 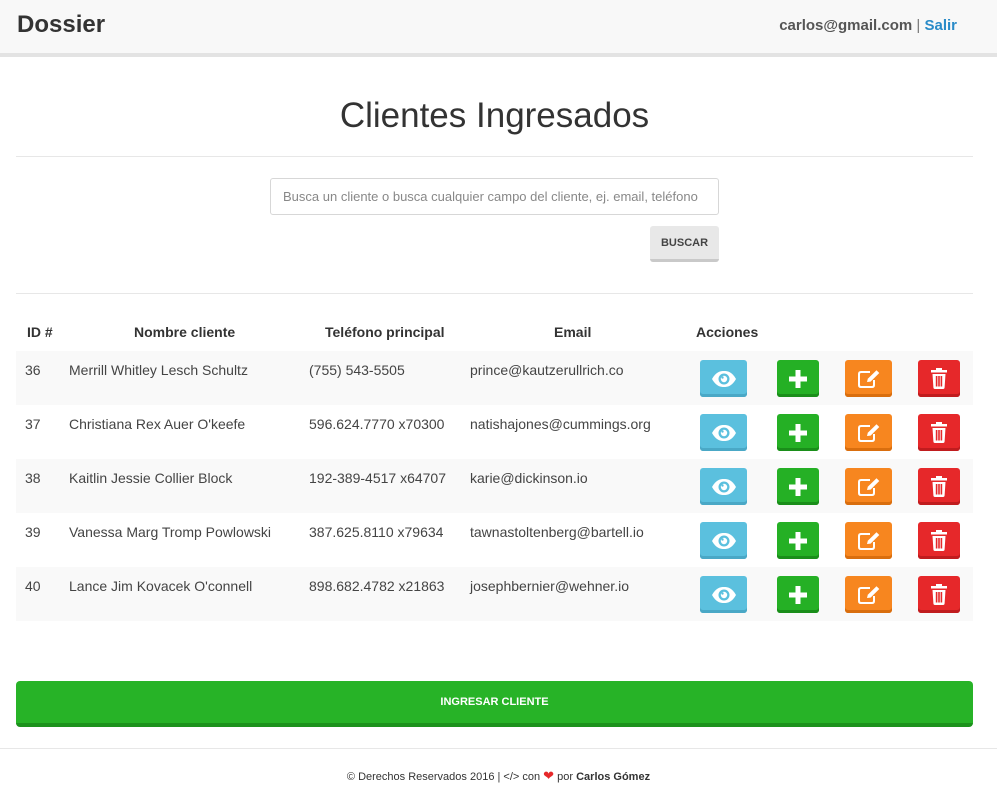 I want to click on search-button: BUSCAR, so click(x=684, y=244).